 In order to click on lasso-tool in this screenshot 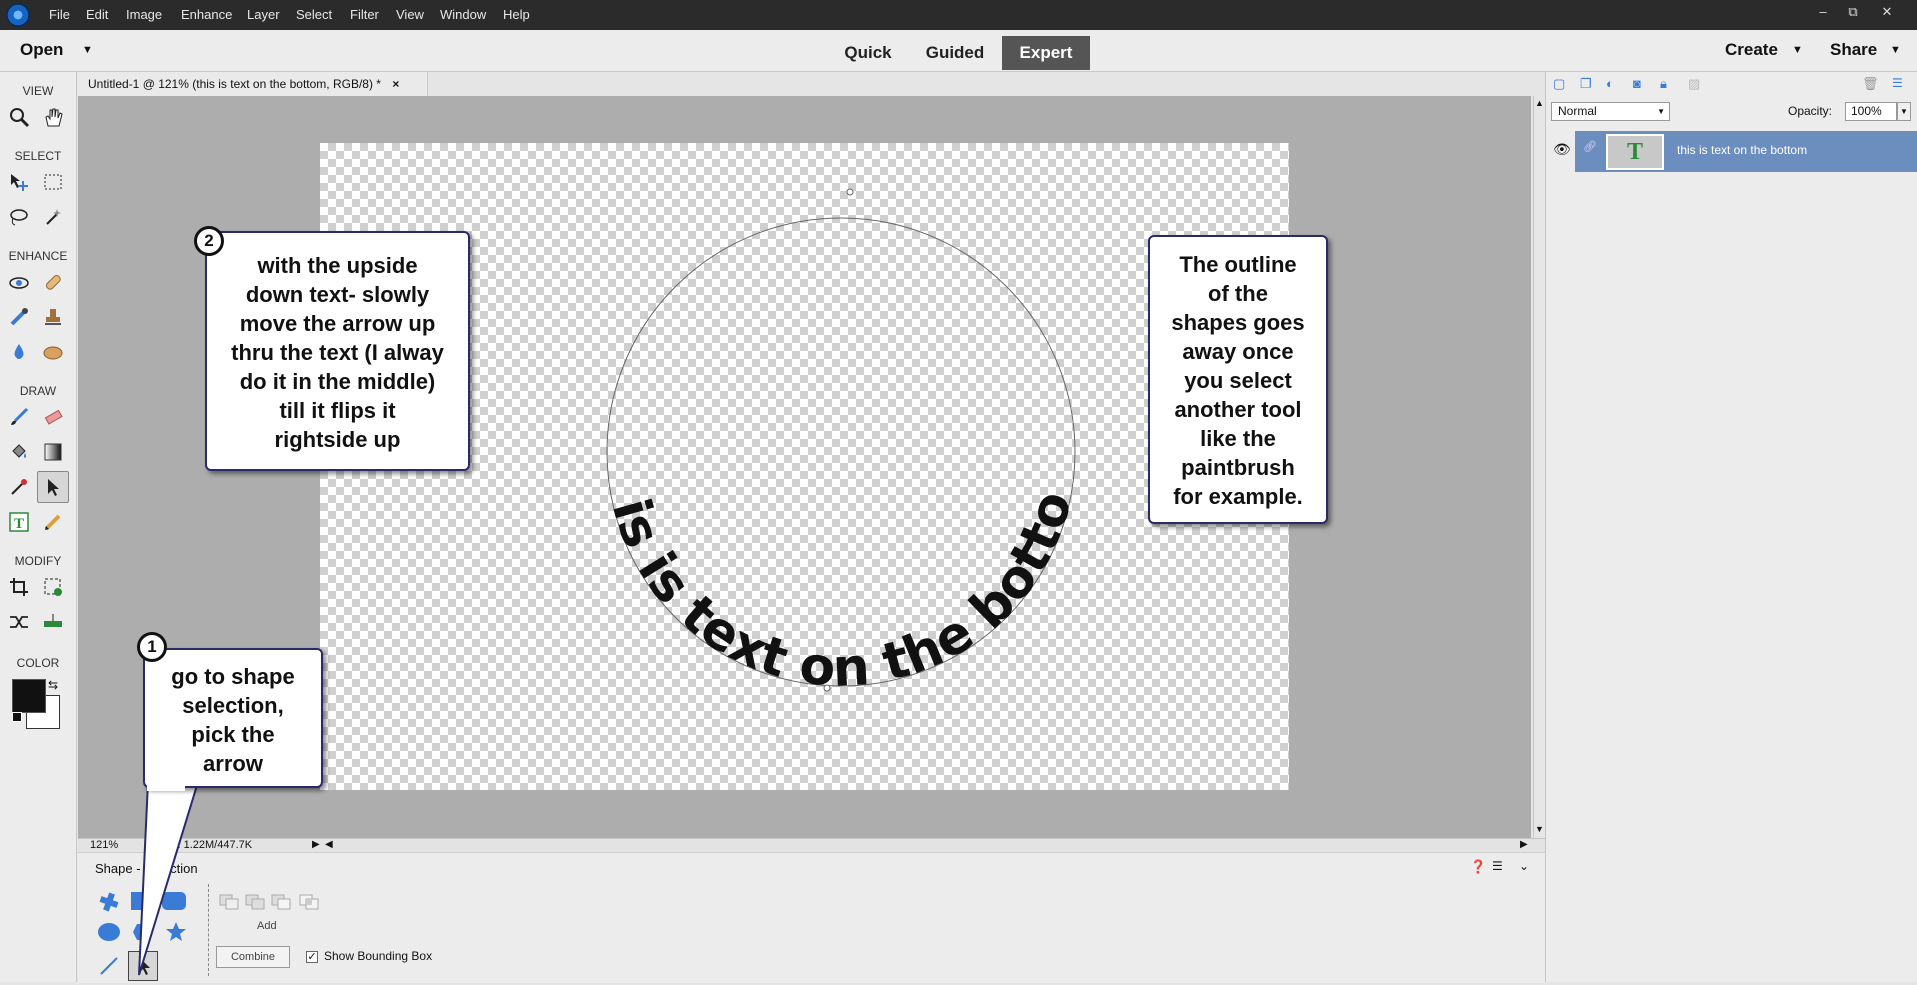, I will do `click(19, 217)`.